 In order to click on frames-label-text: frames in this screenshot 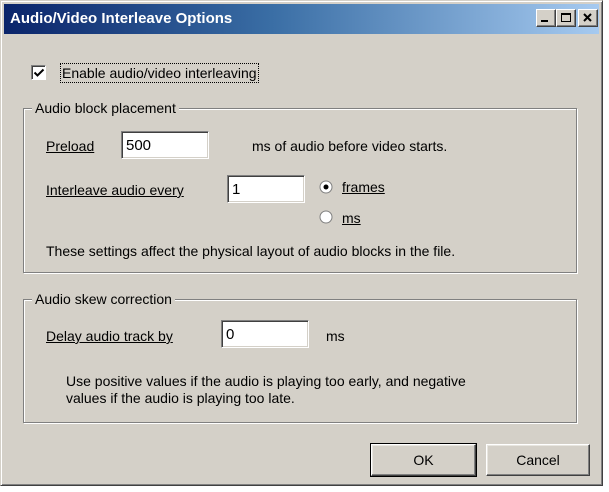, I will do `click(363, 187)`.